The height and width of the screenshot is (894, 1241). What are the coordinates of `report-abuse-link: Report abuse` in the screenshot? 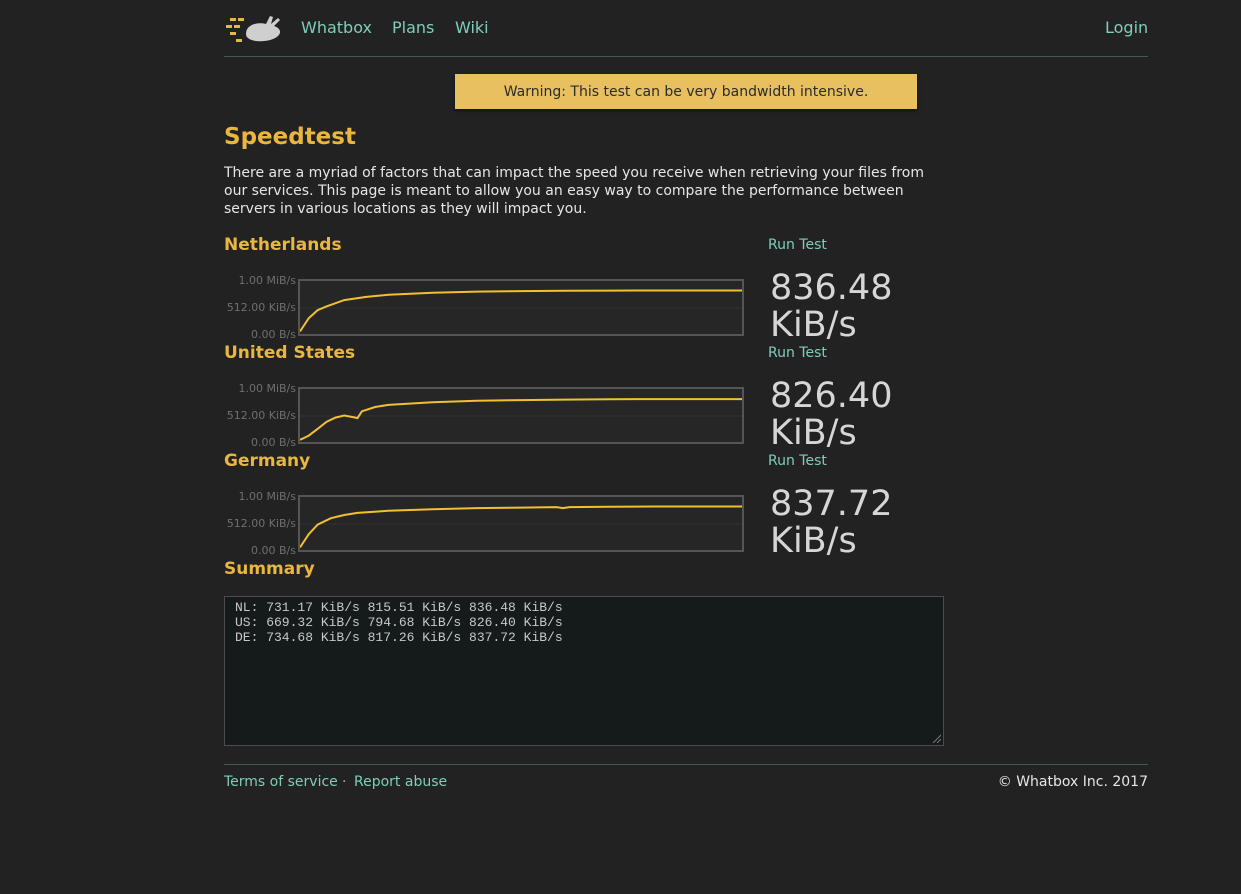 It's located at (400, 782).